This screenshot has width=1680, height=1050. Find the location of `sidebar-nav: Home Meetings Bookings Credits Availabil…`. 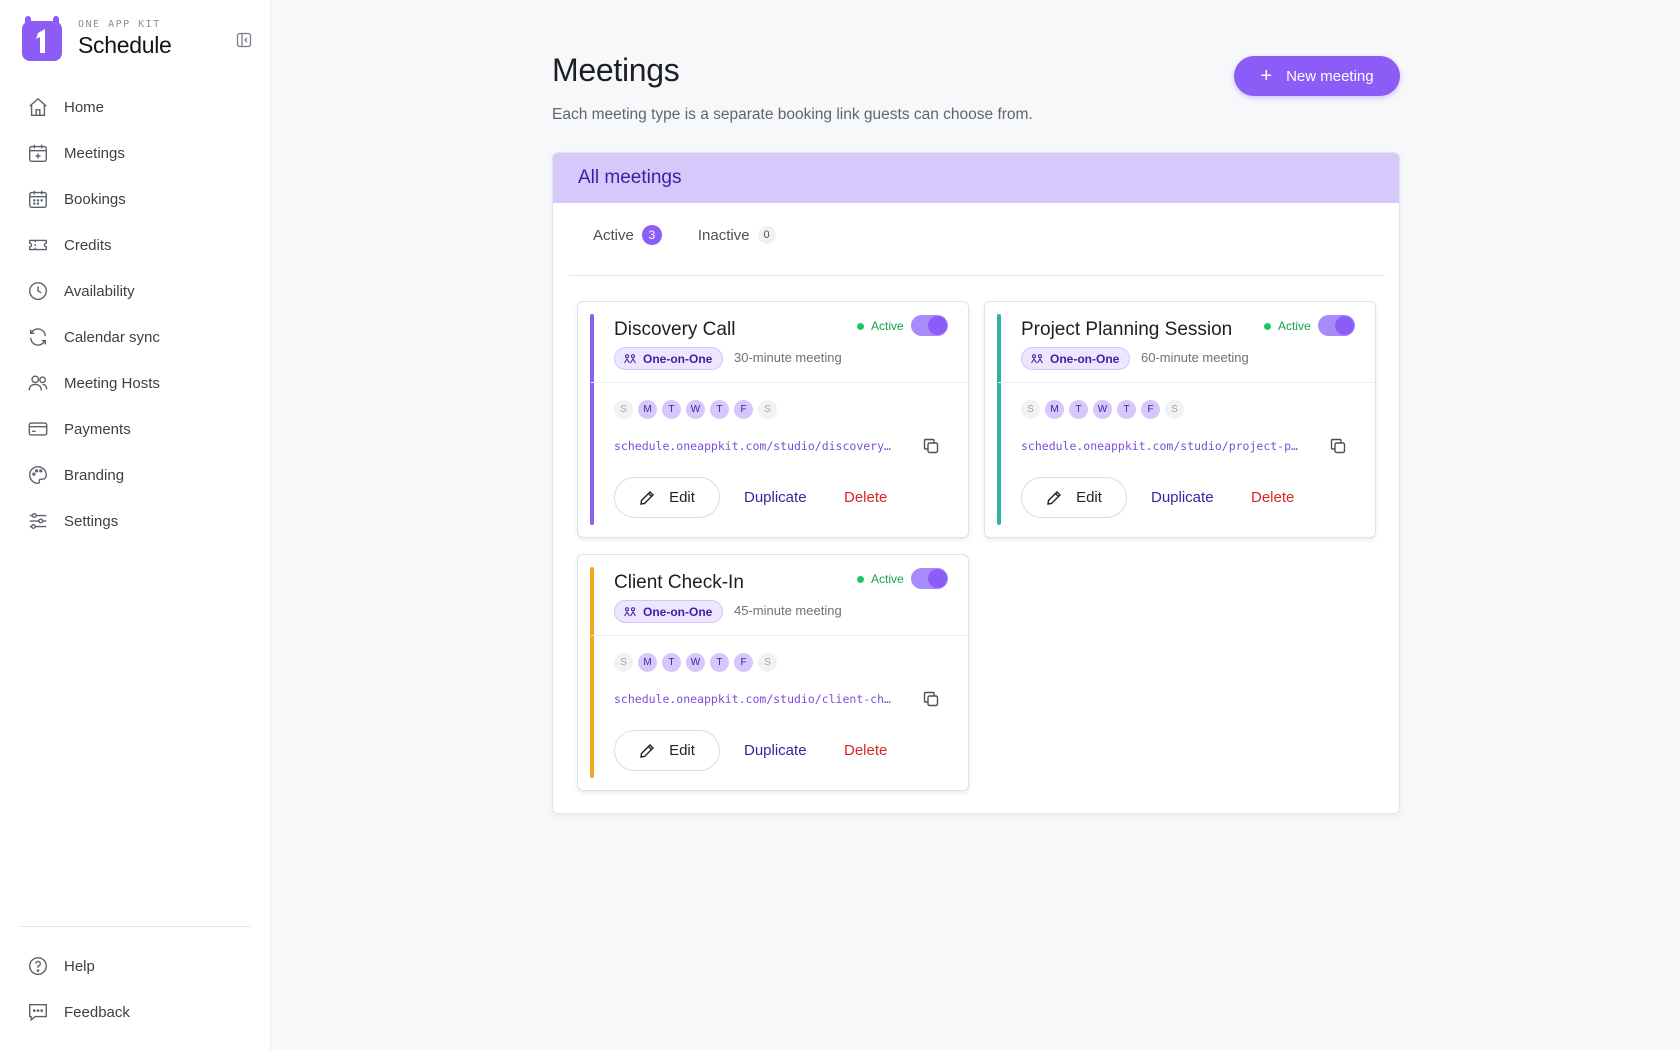

sidebar-nav: Home Meetings Bookings Credits Availabil… is located at coordinates (135, 314).